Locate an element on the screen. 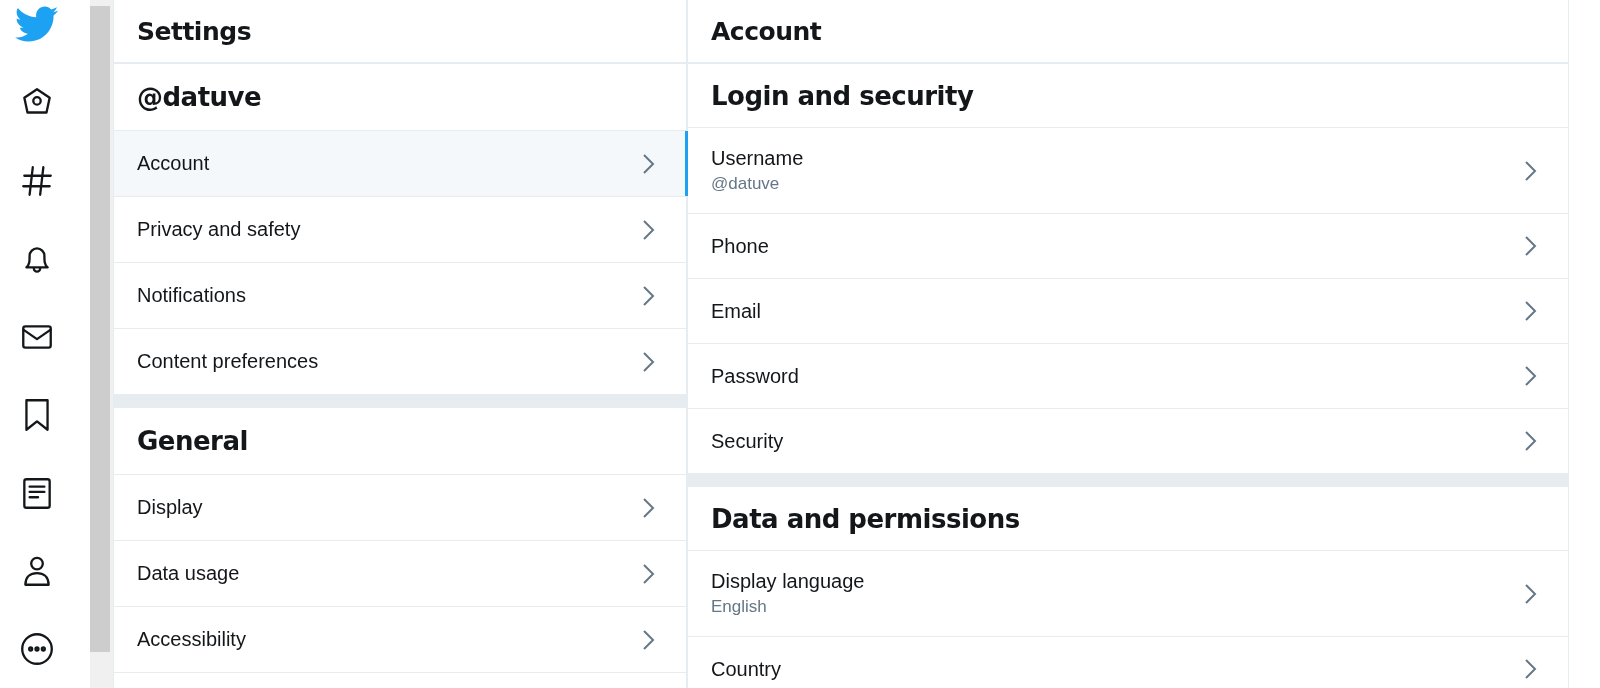 This screenshot has width=1600, height=688. scrollbar is located at coordinates (100, 329).